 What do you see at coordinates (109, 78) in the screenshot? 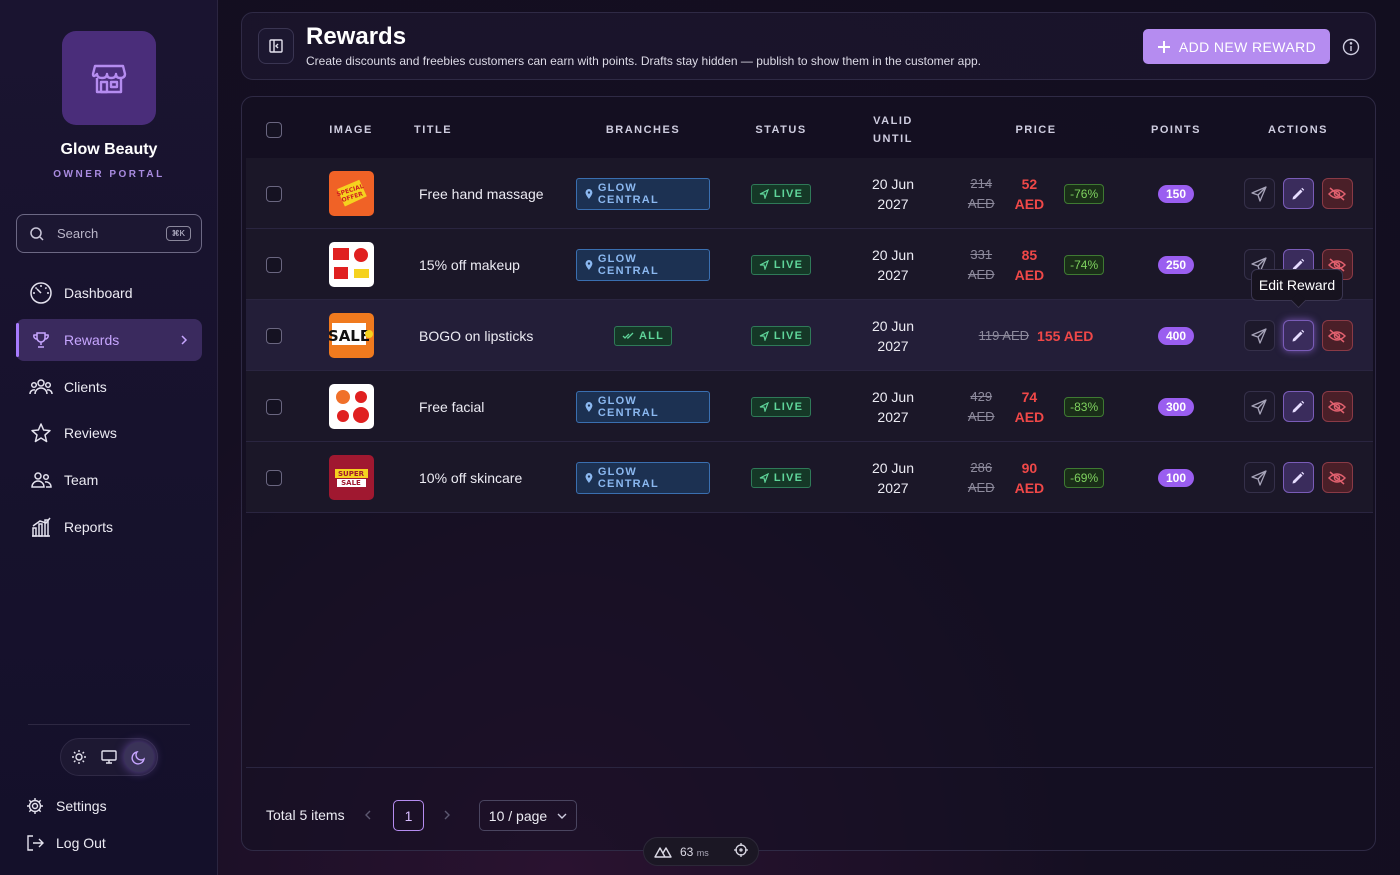
I see `store-logo` at bounding box center [109, 78].